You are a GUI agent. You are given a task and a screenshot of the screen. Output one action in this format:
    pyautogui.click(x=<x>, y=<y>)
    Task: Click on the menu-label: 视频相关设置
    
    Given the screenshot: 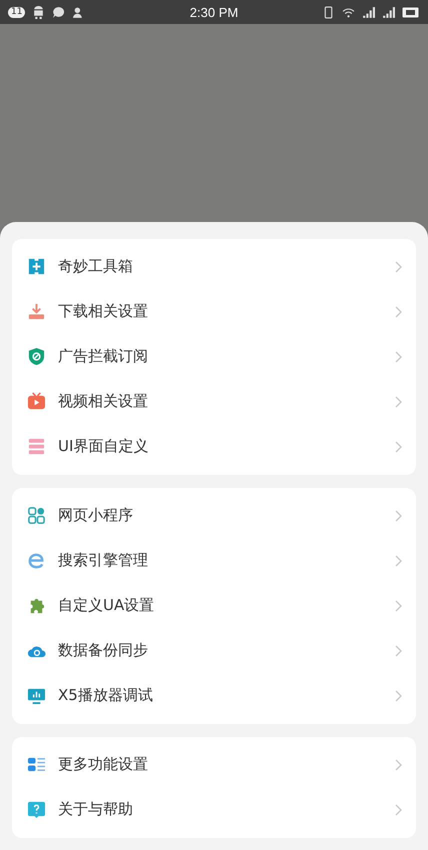 What is the action you would take?
    pyautogui.click(x=103, y=401)
    